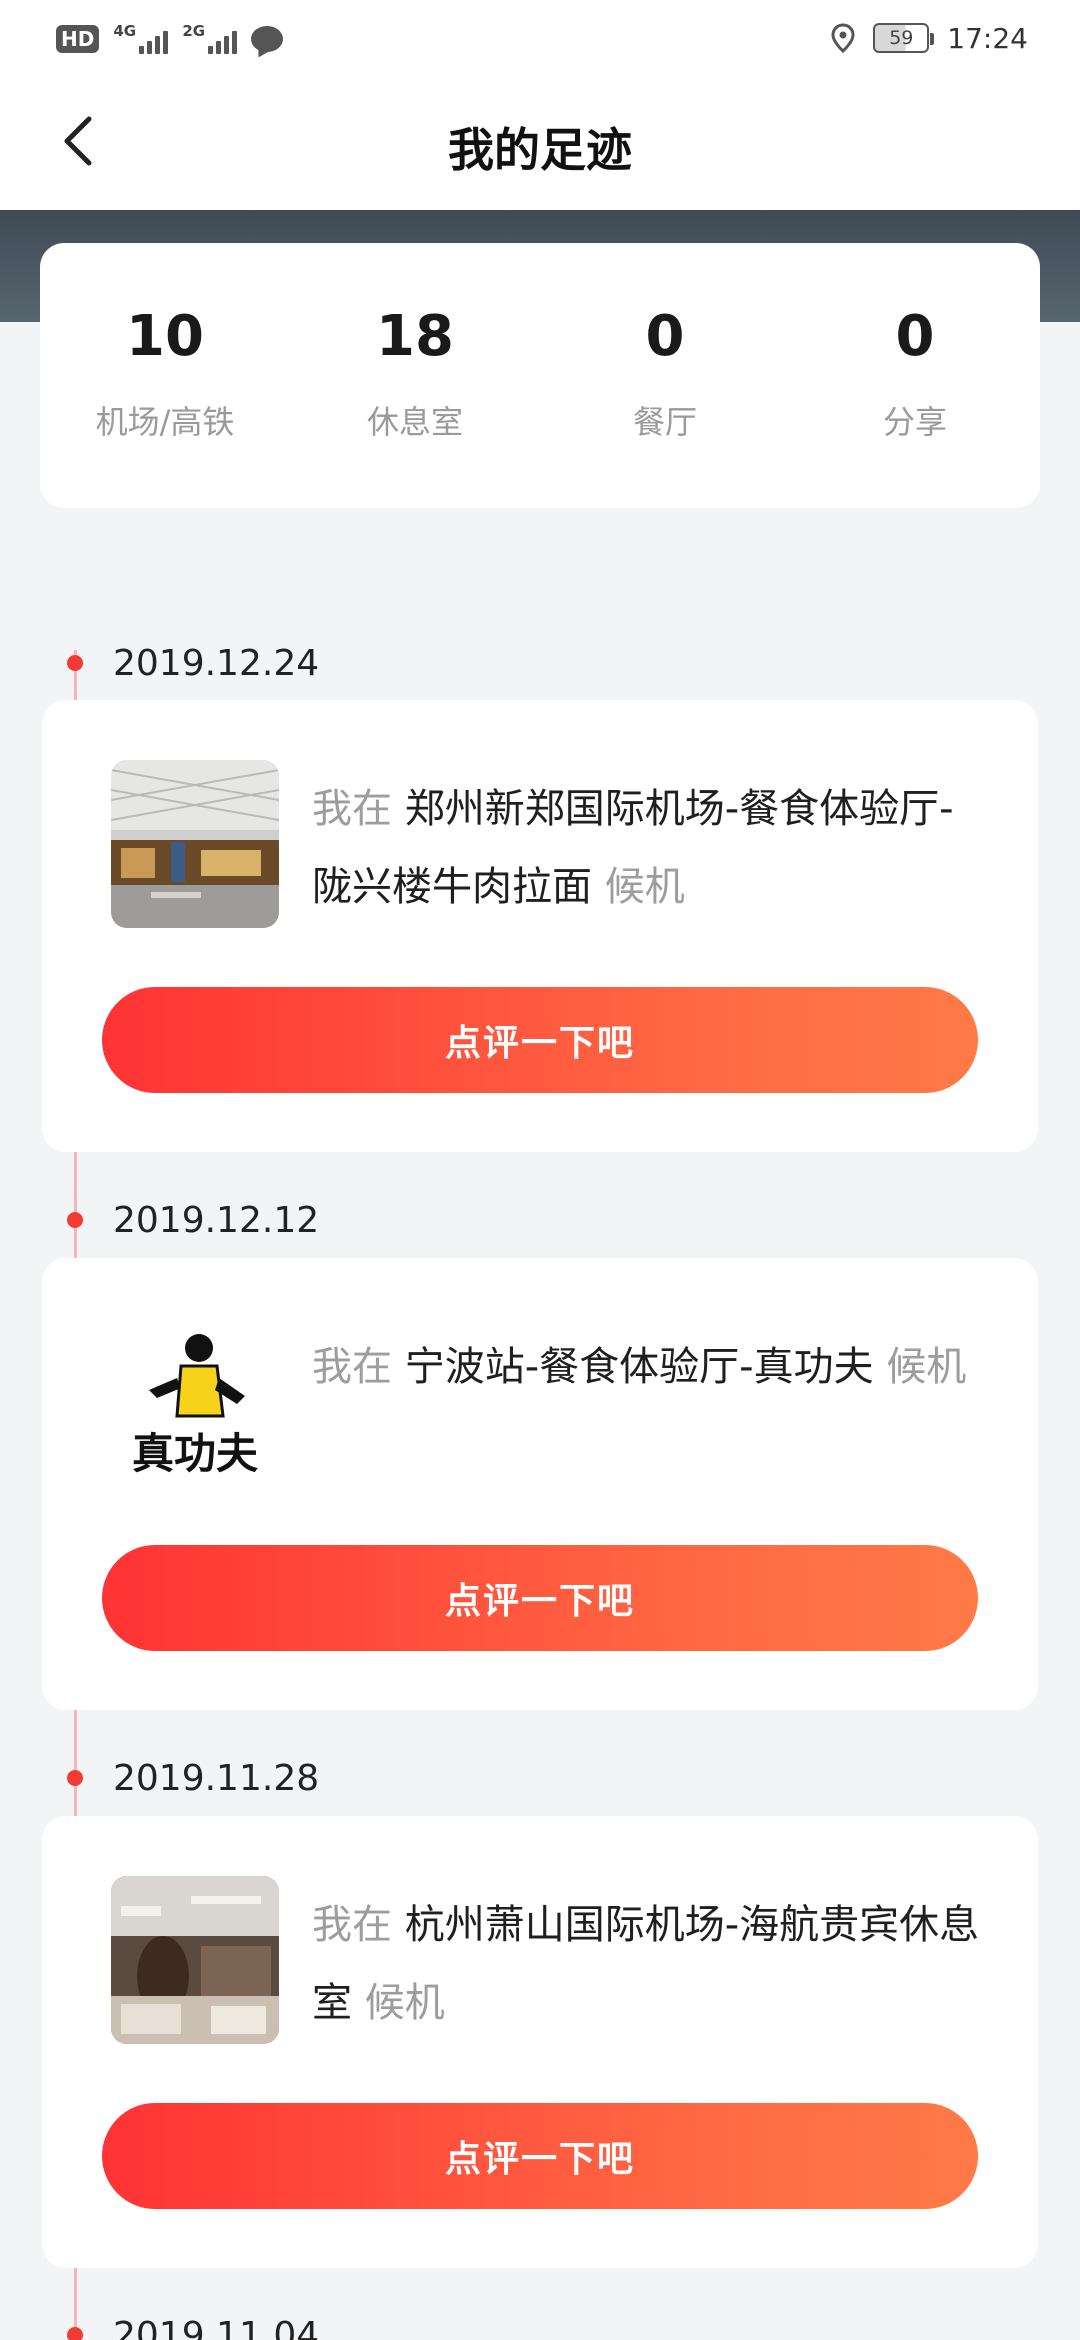 This screenshot has height=2340, width=1080. What do you see at coordinates (915, 375) in the screenshot?
I see `stat-share: 0 分享` at bounding box center [915, 375].